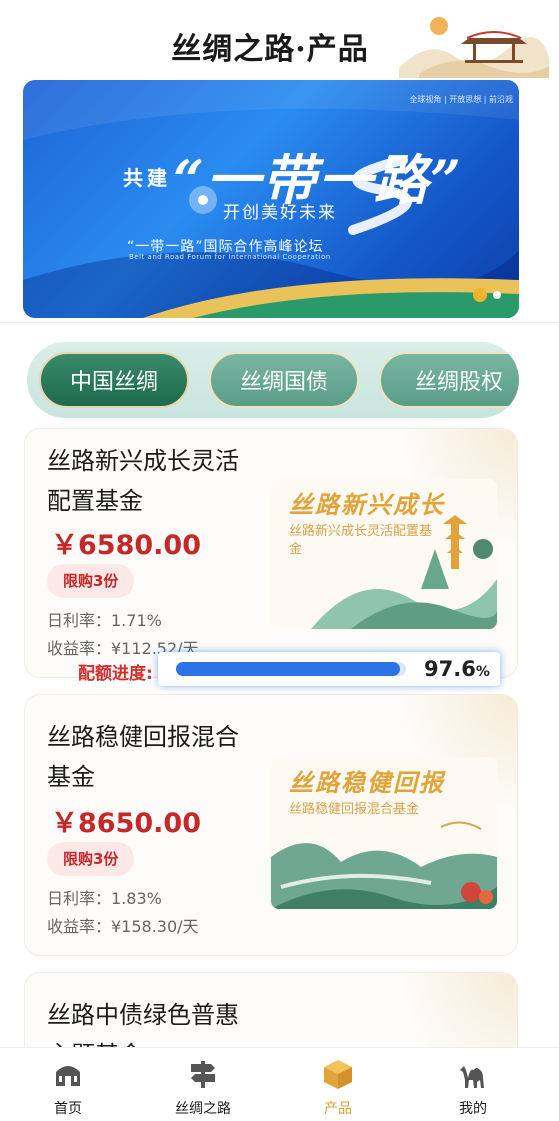 The width and height of the screenshot is (559, 1121). What do you see at coordinates (361, 540) in the screenshot?
I see `artwork-subtitle: 丝路新兴成长灵活配置基金` at bounding box center [361, 540].